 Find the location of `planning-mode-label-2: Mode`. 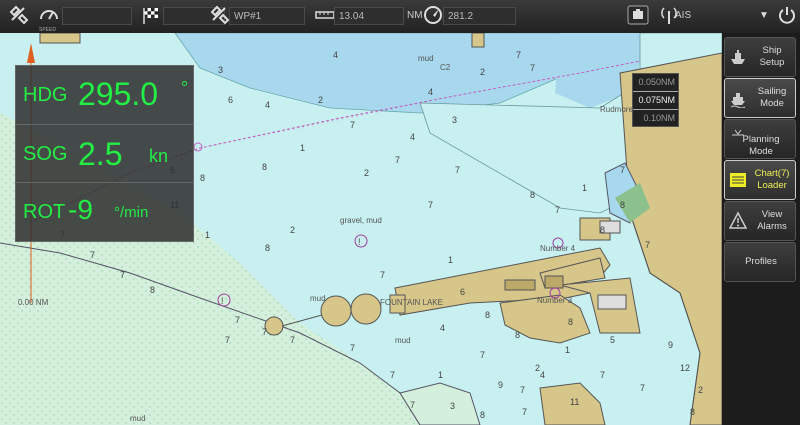

planning-mode-label-2: Mode is located at coordinates (761, 151).